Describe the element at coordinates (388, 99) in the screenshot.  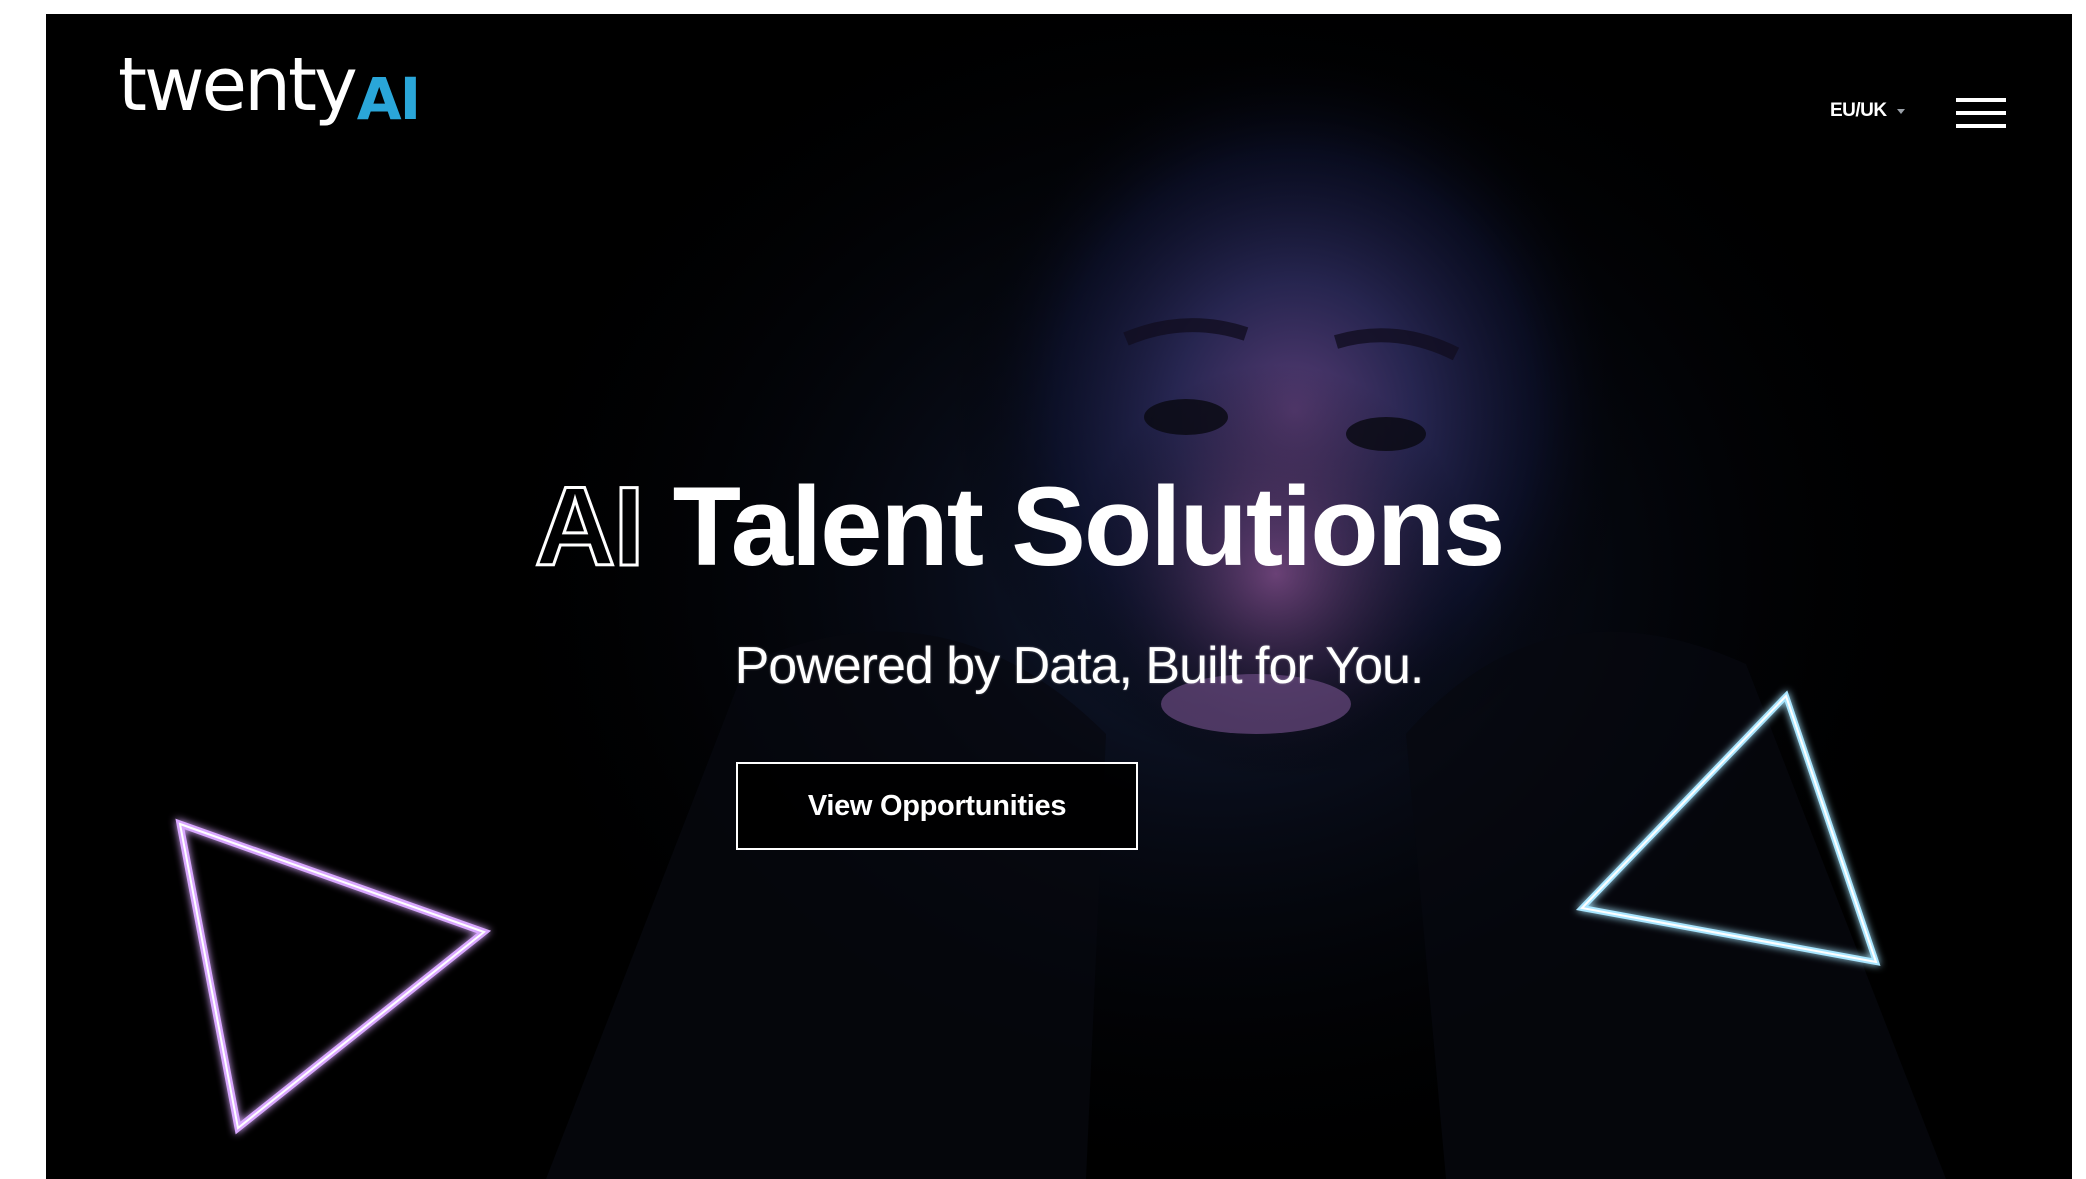
I see `logo-ai-suffix: AI` at that location.